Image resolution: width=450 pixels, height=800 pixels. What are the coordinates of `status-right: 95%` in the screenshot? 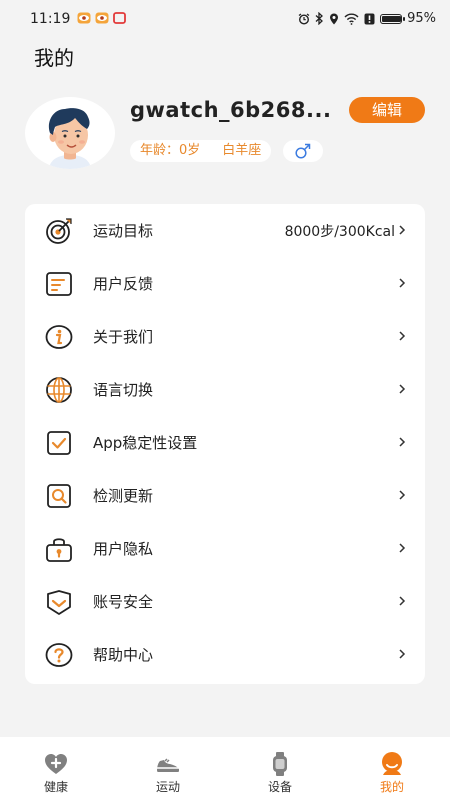 It's located at (367, 18).